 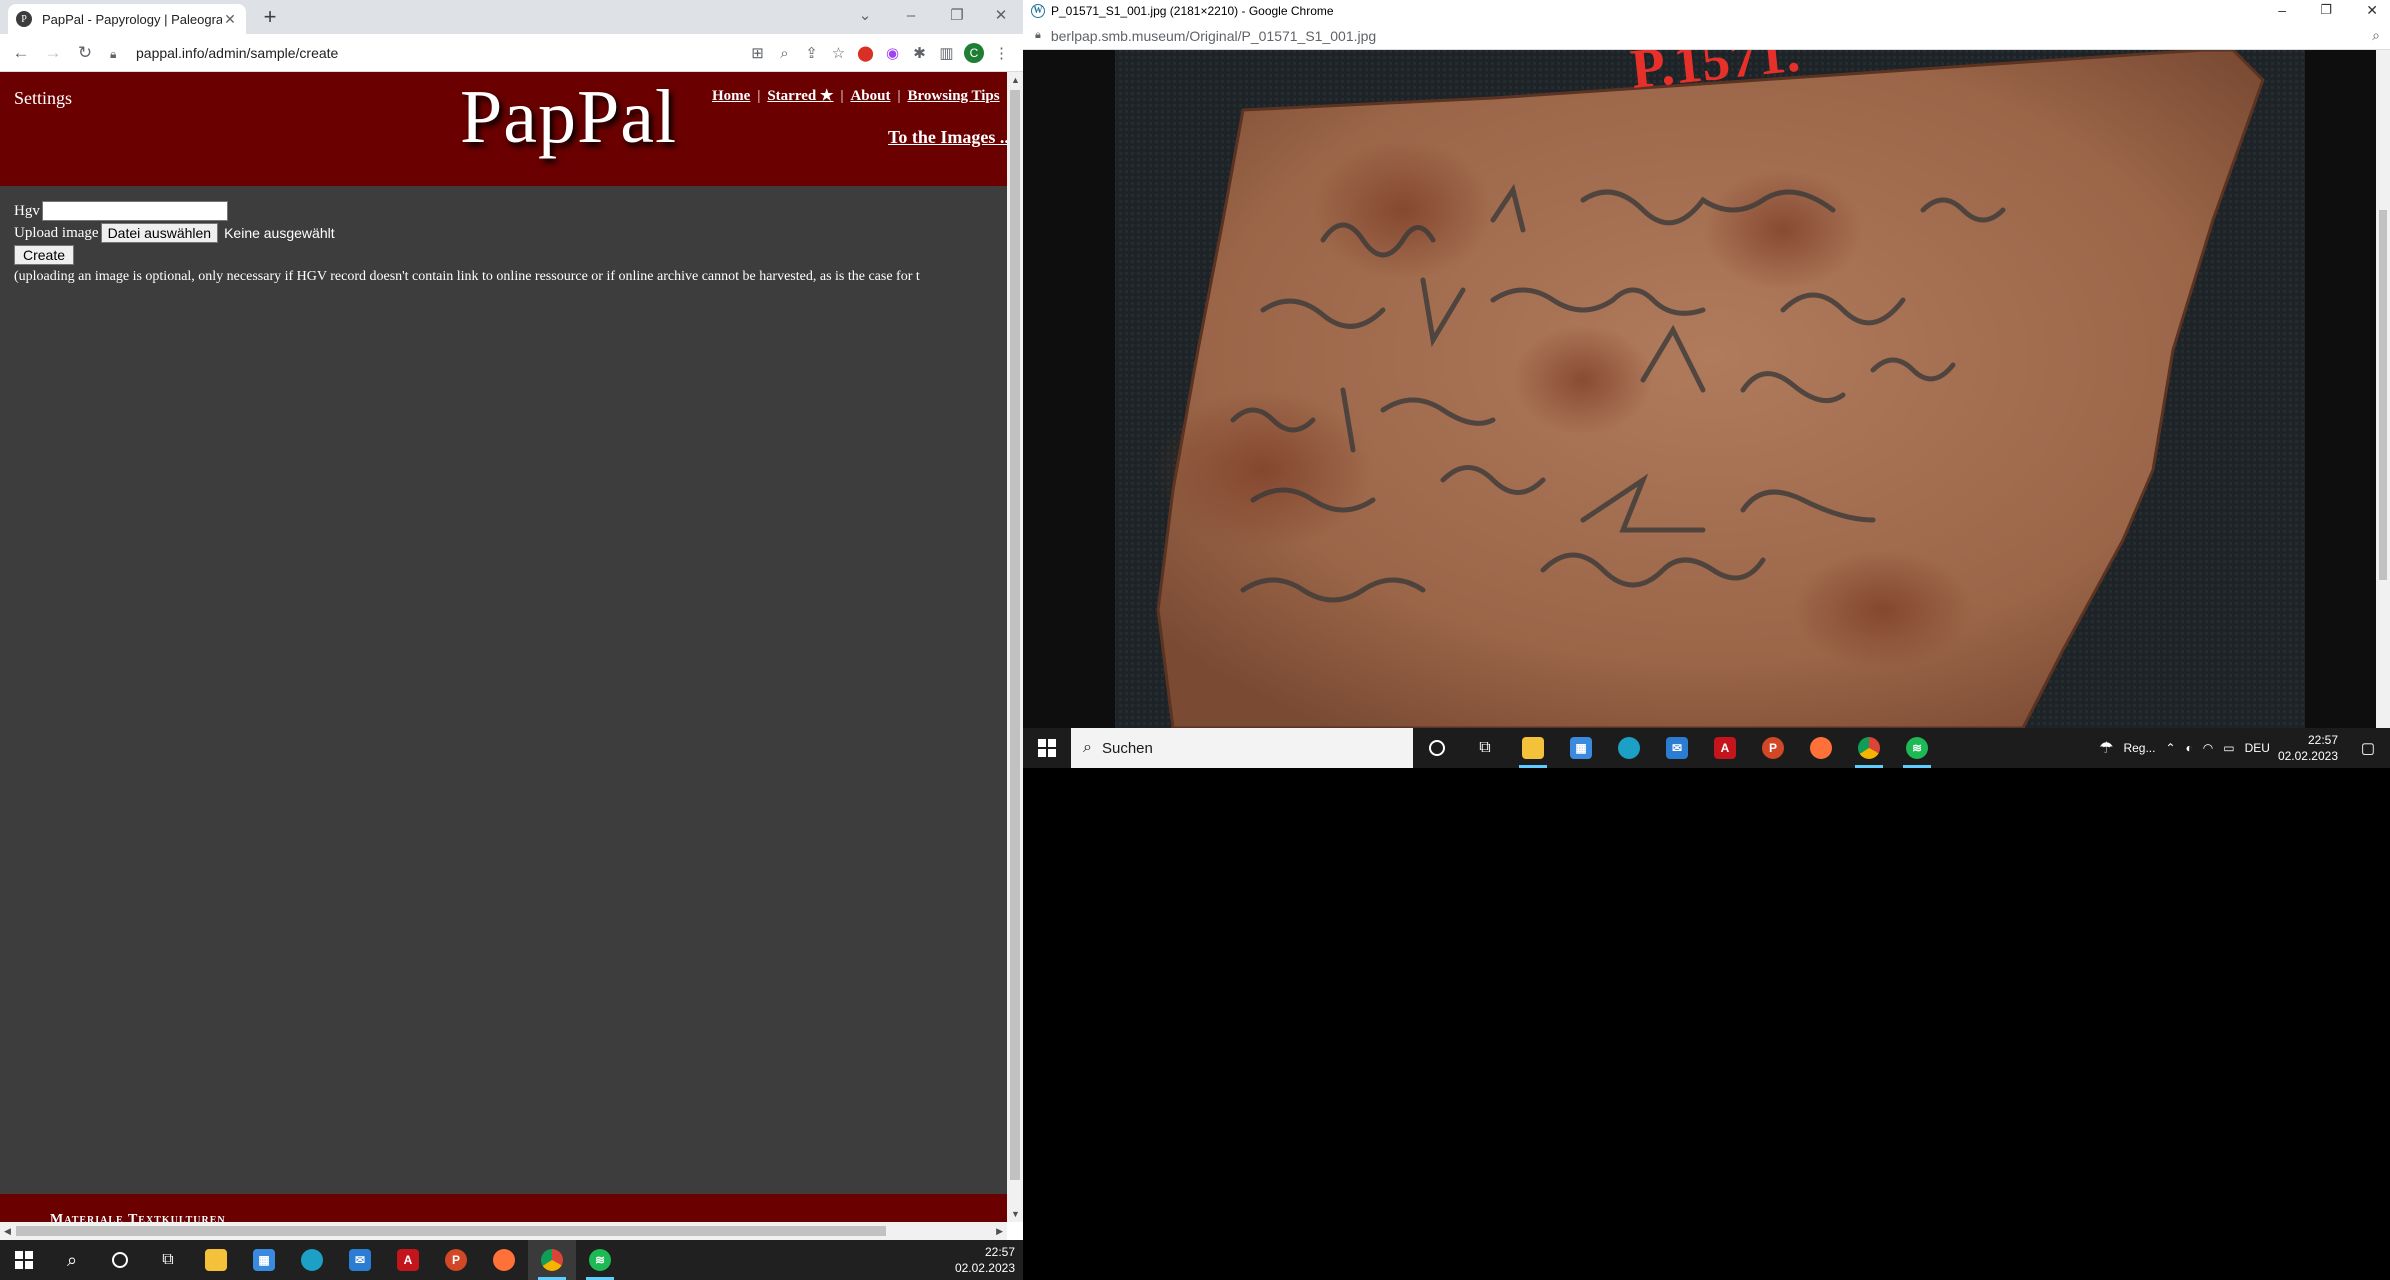 What do you see at coordinates (21, 53) in the screenshot?
I see `back-arrow-icon: ←` at bounding box center [21, 53].